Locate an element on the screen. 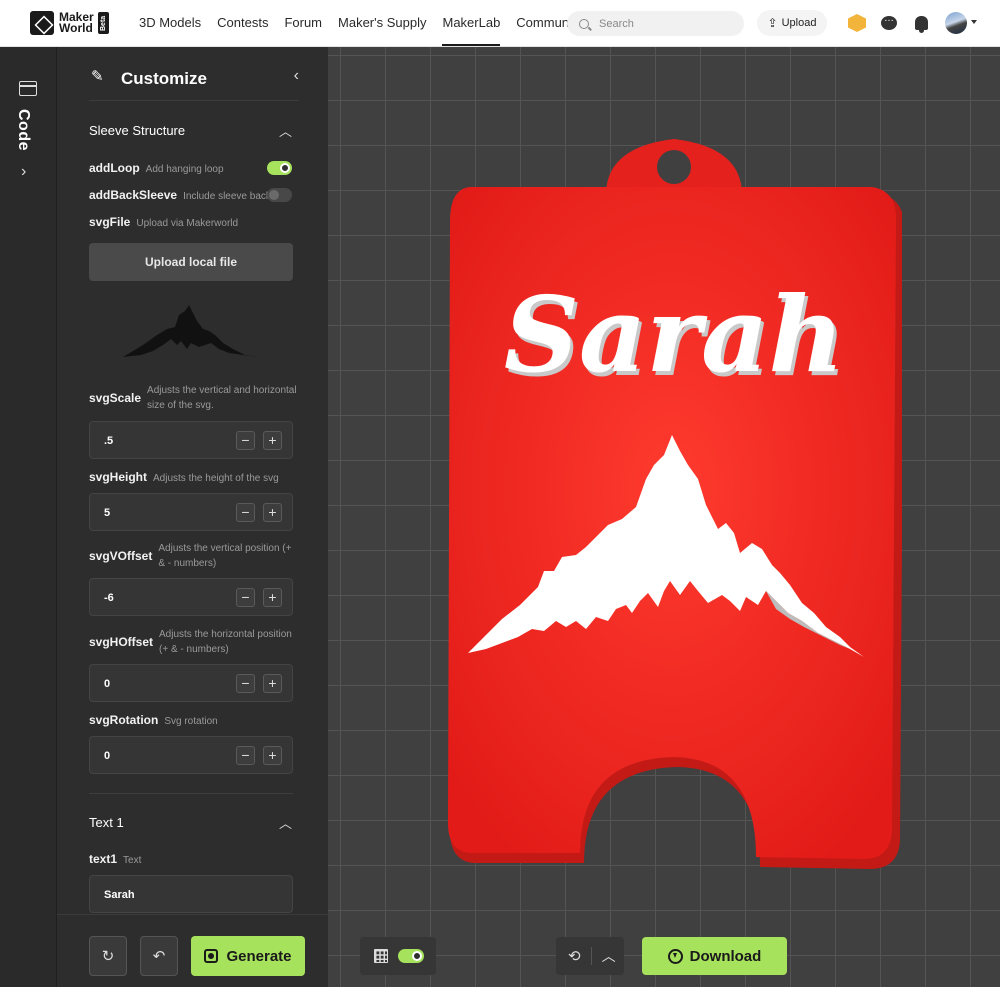 The width and height of the screenshot is (1000, 987). nav-makerlab: MakerLab is located at coordinates (471, 23).